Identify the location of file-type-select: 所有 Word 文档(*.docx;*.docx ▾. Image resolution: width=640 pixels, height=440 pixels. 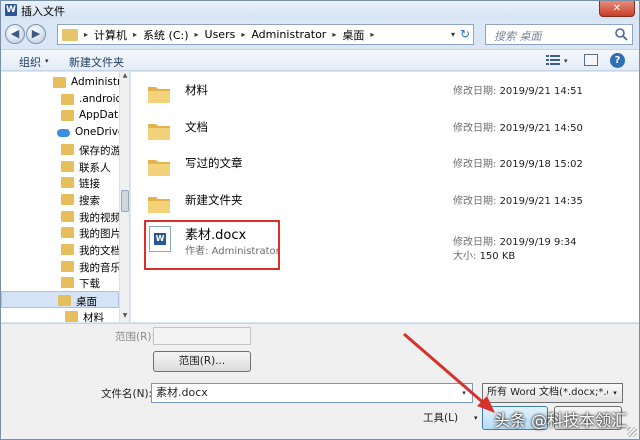
(552, 393).